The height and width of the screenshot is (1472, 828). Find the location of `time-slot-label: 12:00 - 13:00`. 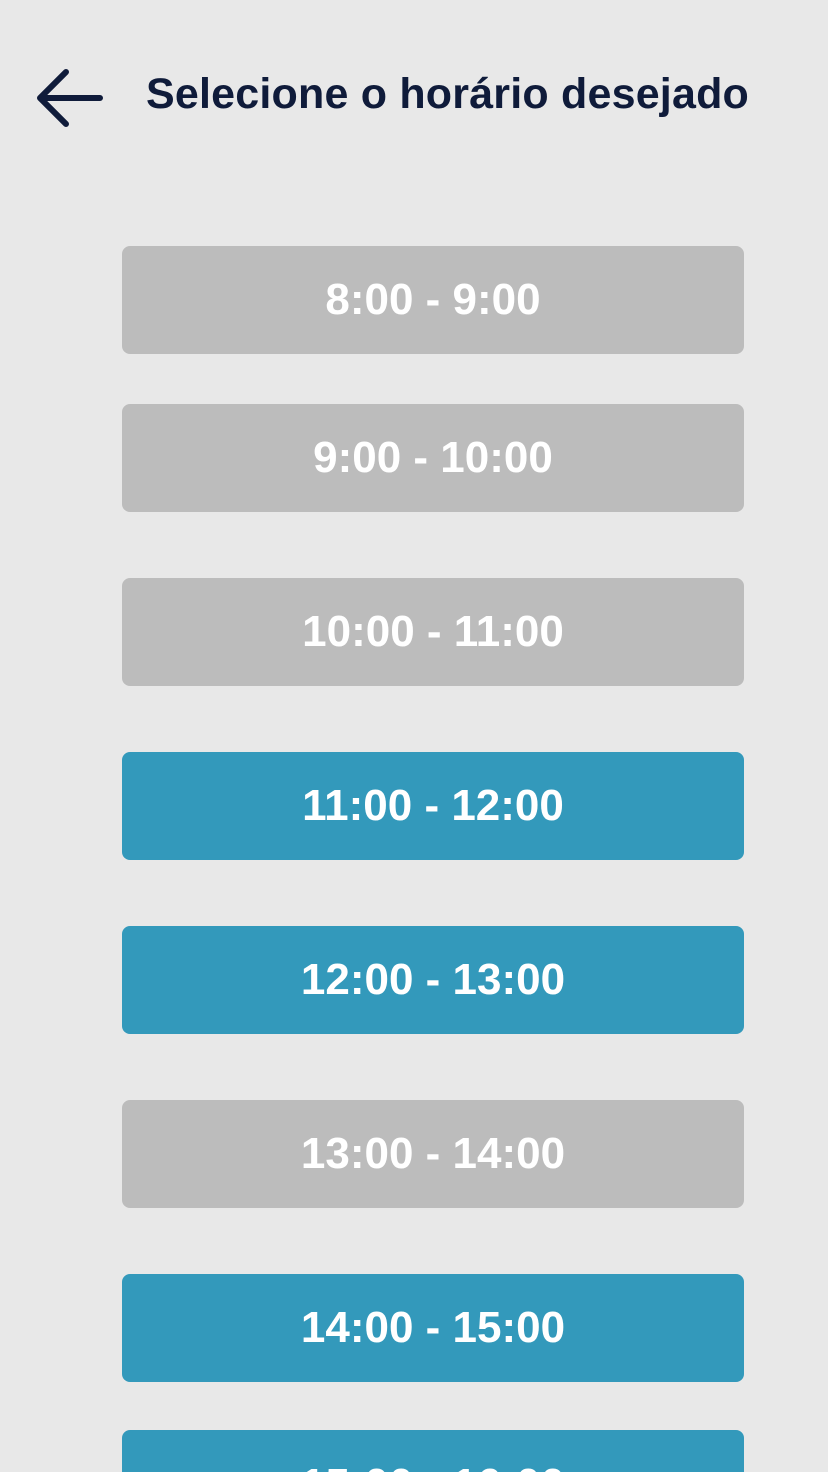

time-slot-label: 12:00 - 13:00 is located at coordinates (433, 979).